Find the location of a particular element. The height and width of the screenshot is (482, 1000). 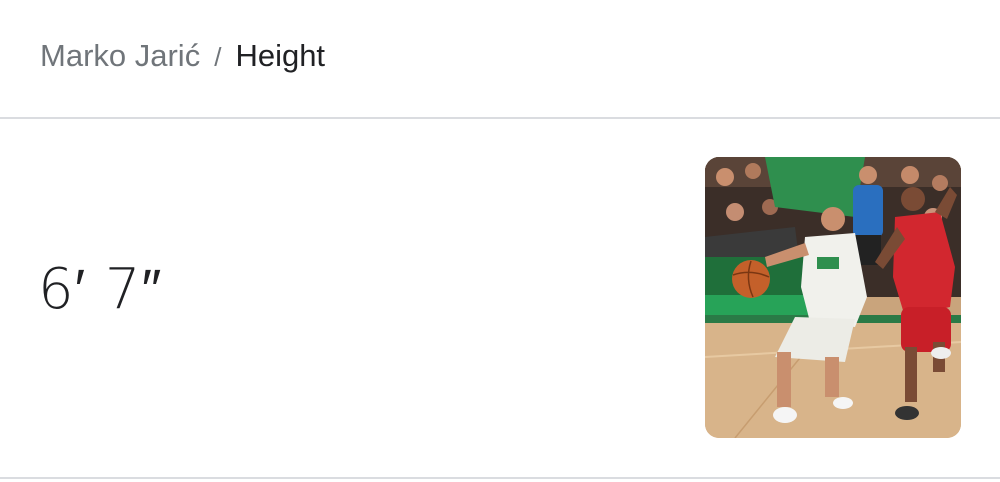

breadcrumb-entity-link: Marko Jarić is located at coordinates (120, 55).